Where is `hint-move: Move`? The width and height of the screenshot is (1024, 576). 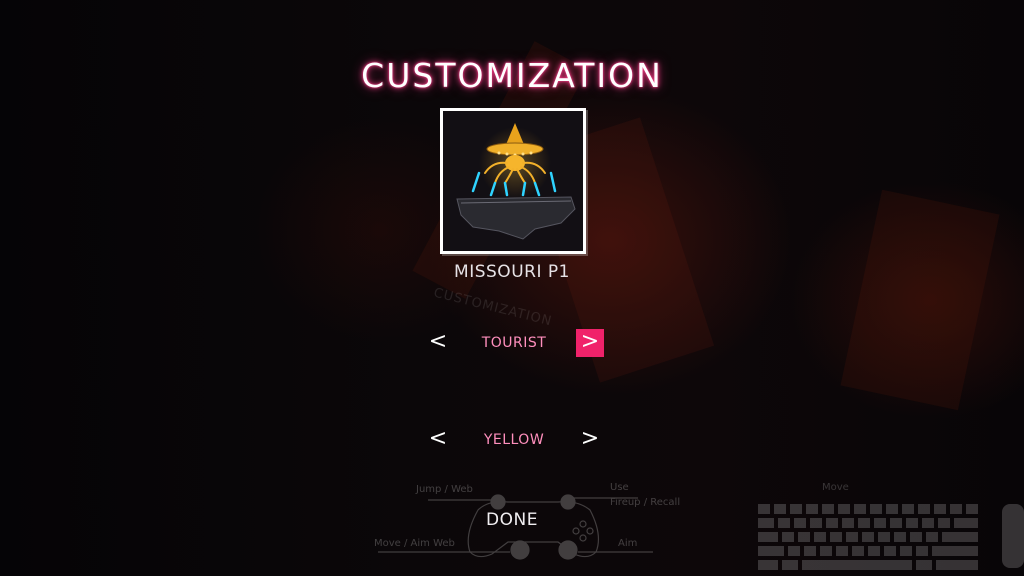 hint-move: Move is located at coordinates (835, 487).